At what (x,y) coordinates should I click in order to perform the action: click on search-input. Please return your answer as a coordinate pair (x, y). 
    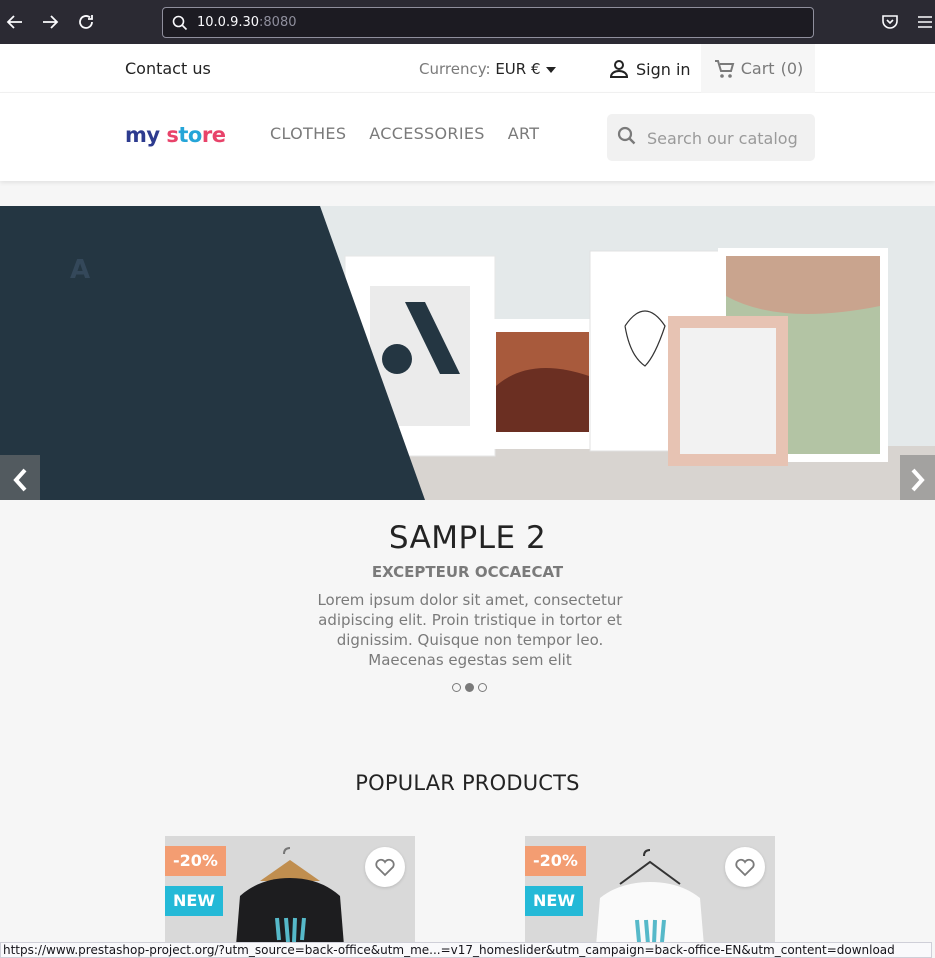
    Looking at the image, I should click on (727, 138).